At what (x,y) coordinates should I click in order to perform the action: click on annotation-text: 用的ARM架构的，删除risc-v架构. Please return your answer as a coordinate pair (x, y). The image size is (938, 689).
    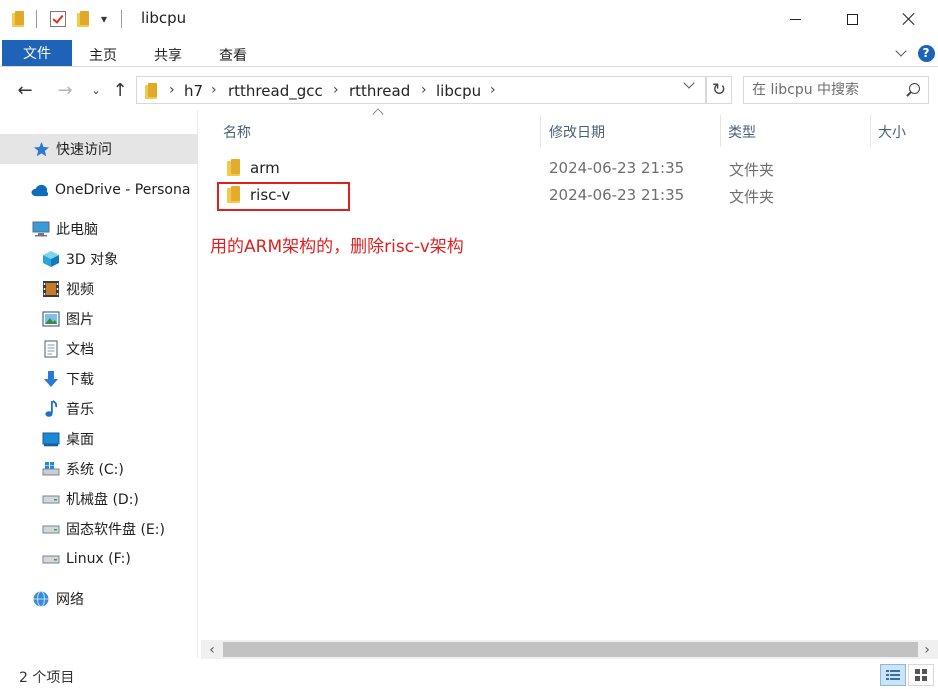
    Looking at the image, I should click on (337, 247).